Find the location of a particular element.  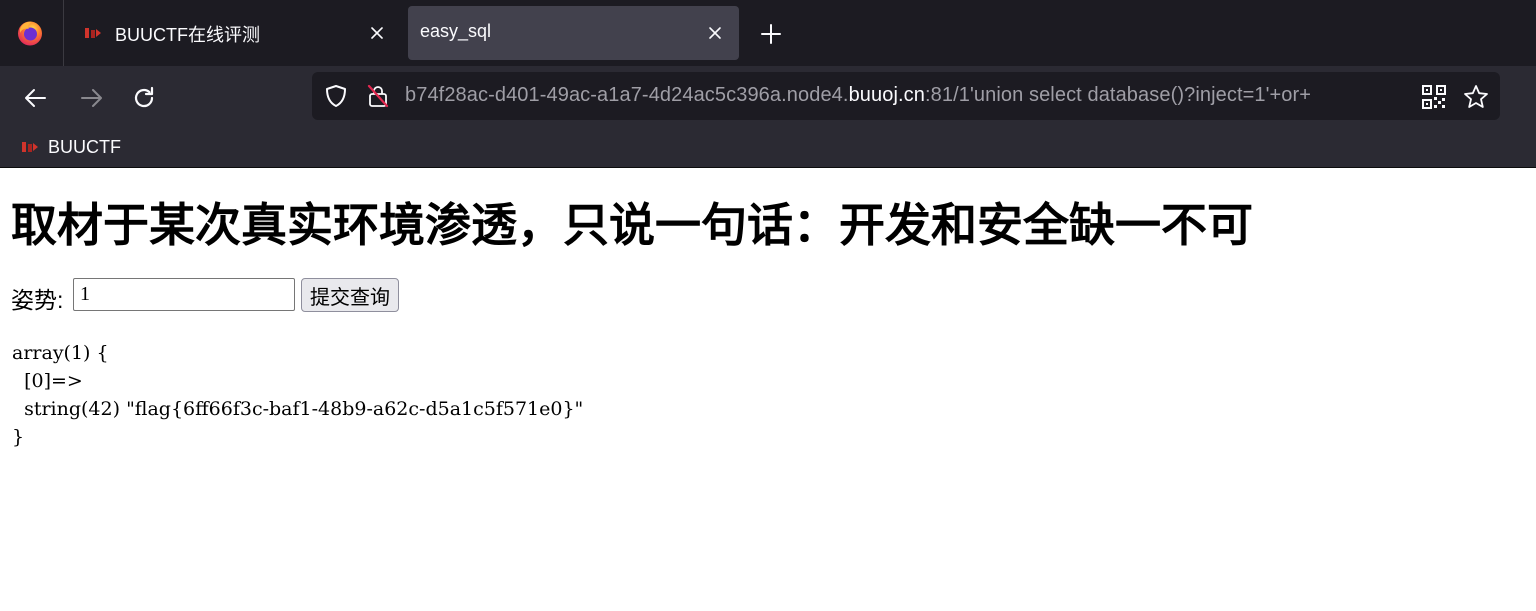

tracking-protection-shield-icon is located at coordinates (336, 96).